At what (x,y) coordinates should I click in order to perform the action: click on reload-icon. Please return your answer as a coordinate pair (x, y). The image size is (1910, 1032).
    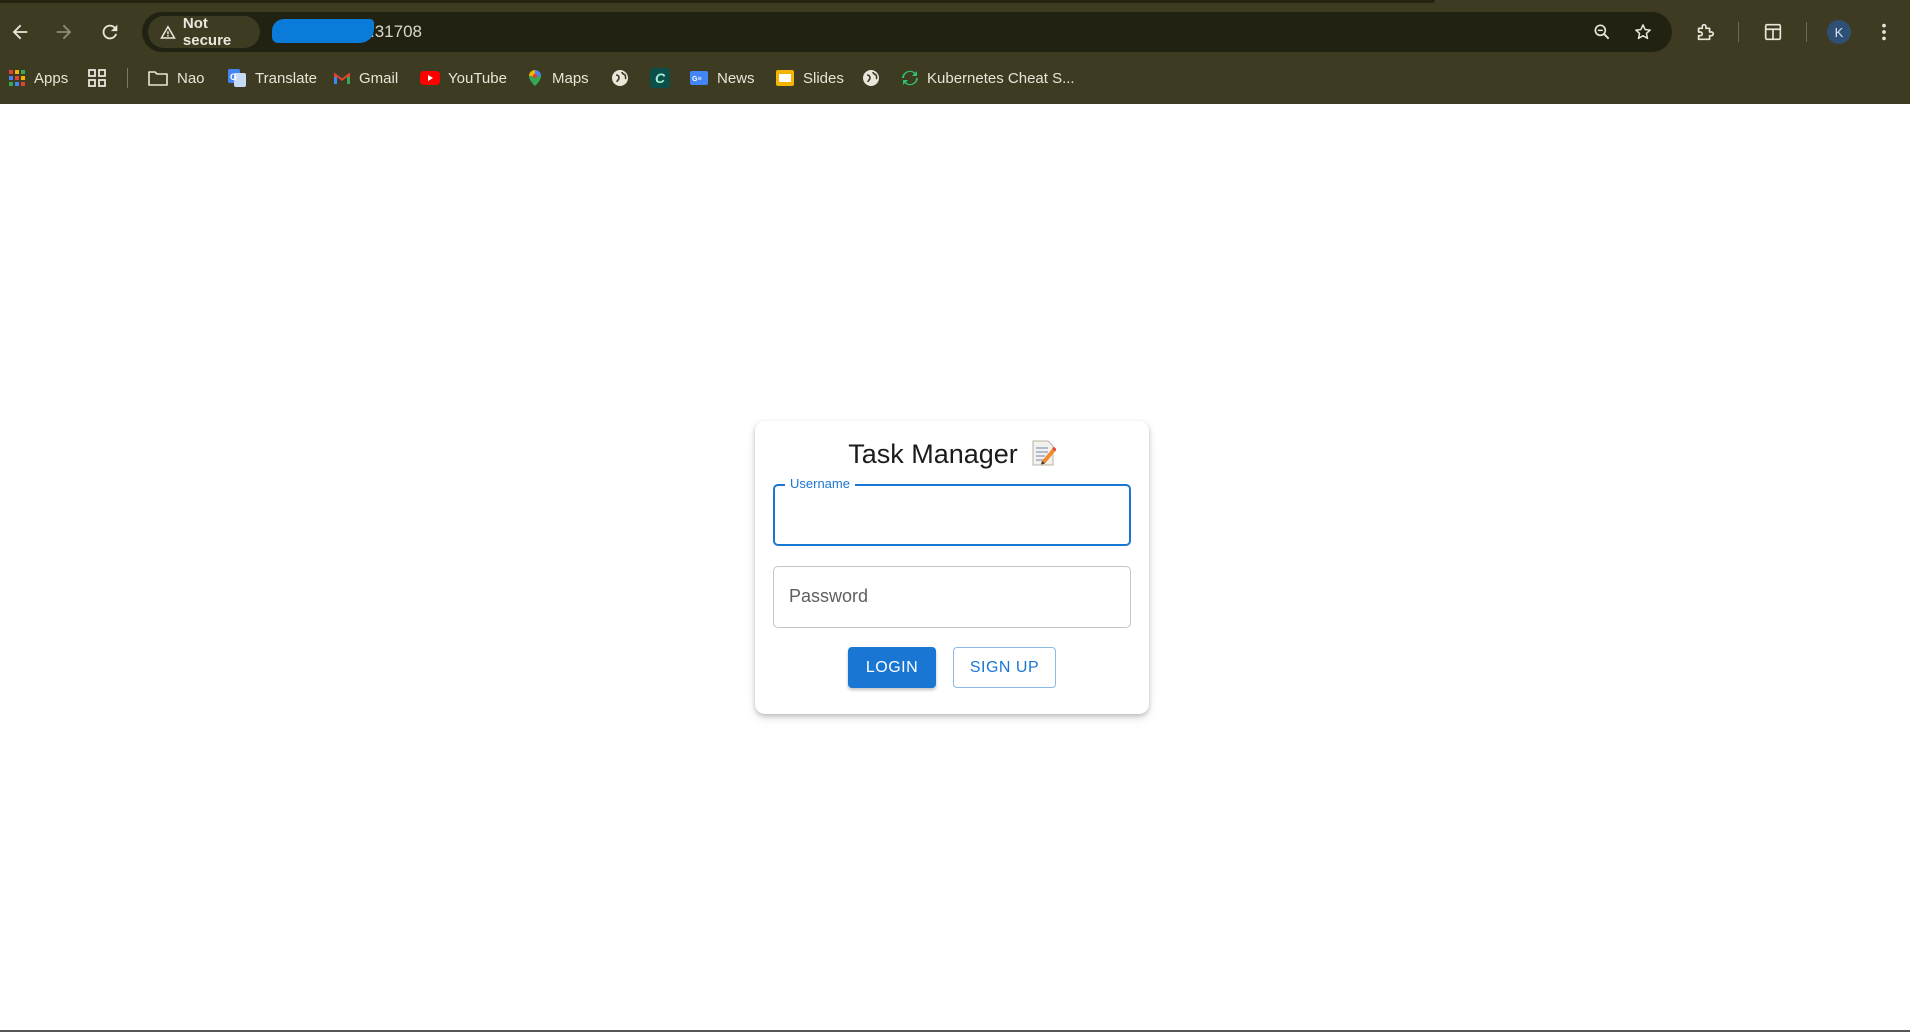
    Looking at the image, I should click on (110, 32).